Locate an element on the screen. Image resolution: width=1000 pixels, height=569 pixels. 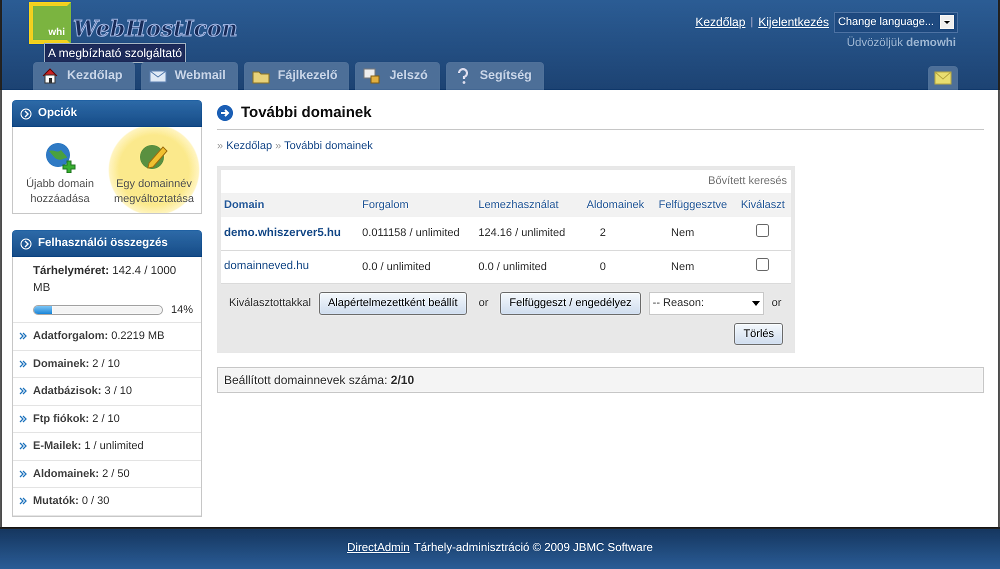
domain-count-text: Beállított domainnevek száma: 2/10 is located at coordinates (600, 380).